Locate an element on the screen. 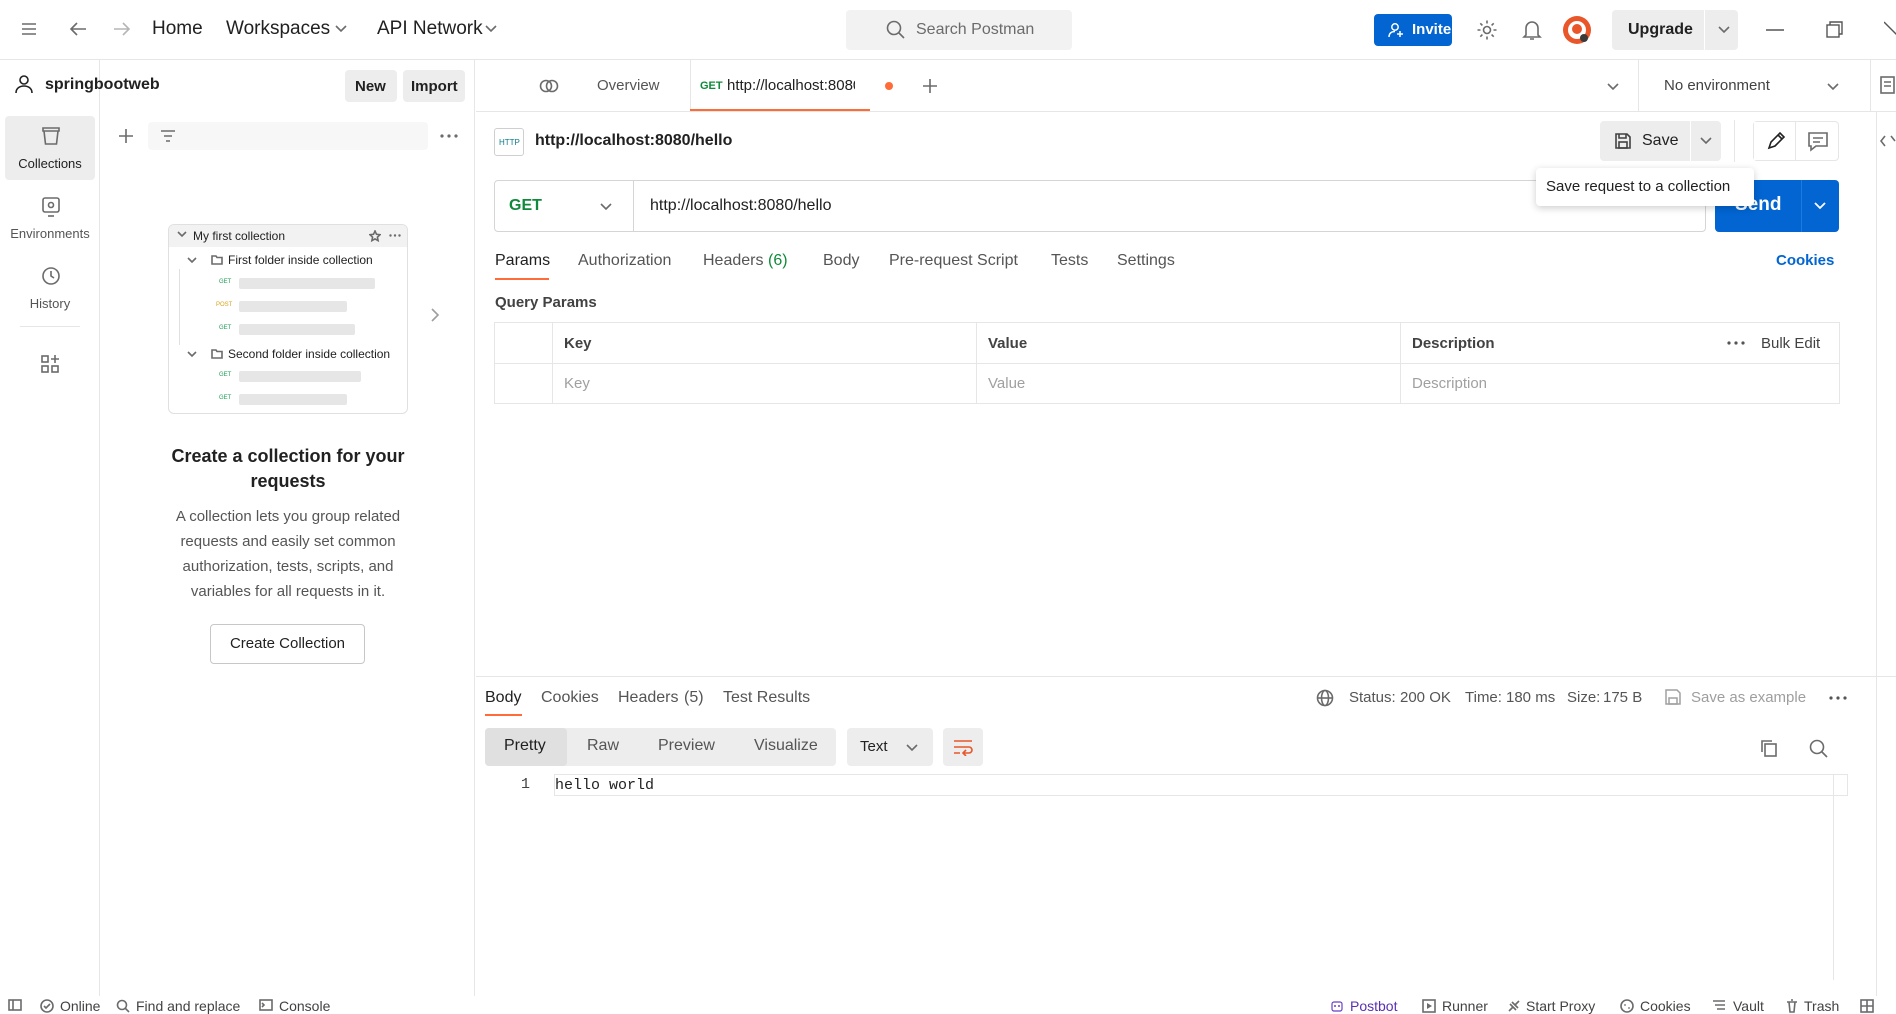 The height and width of the screenshot is (1014, 1896). description-input: Description is located at coordinates (1449, 383).